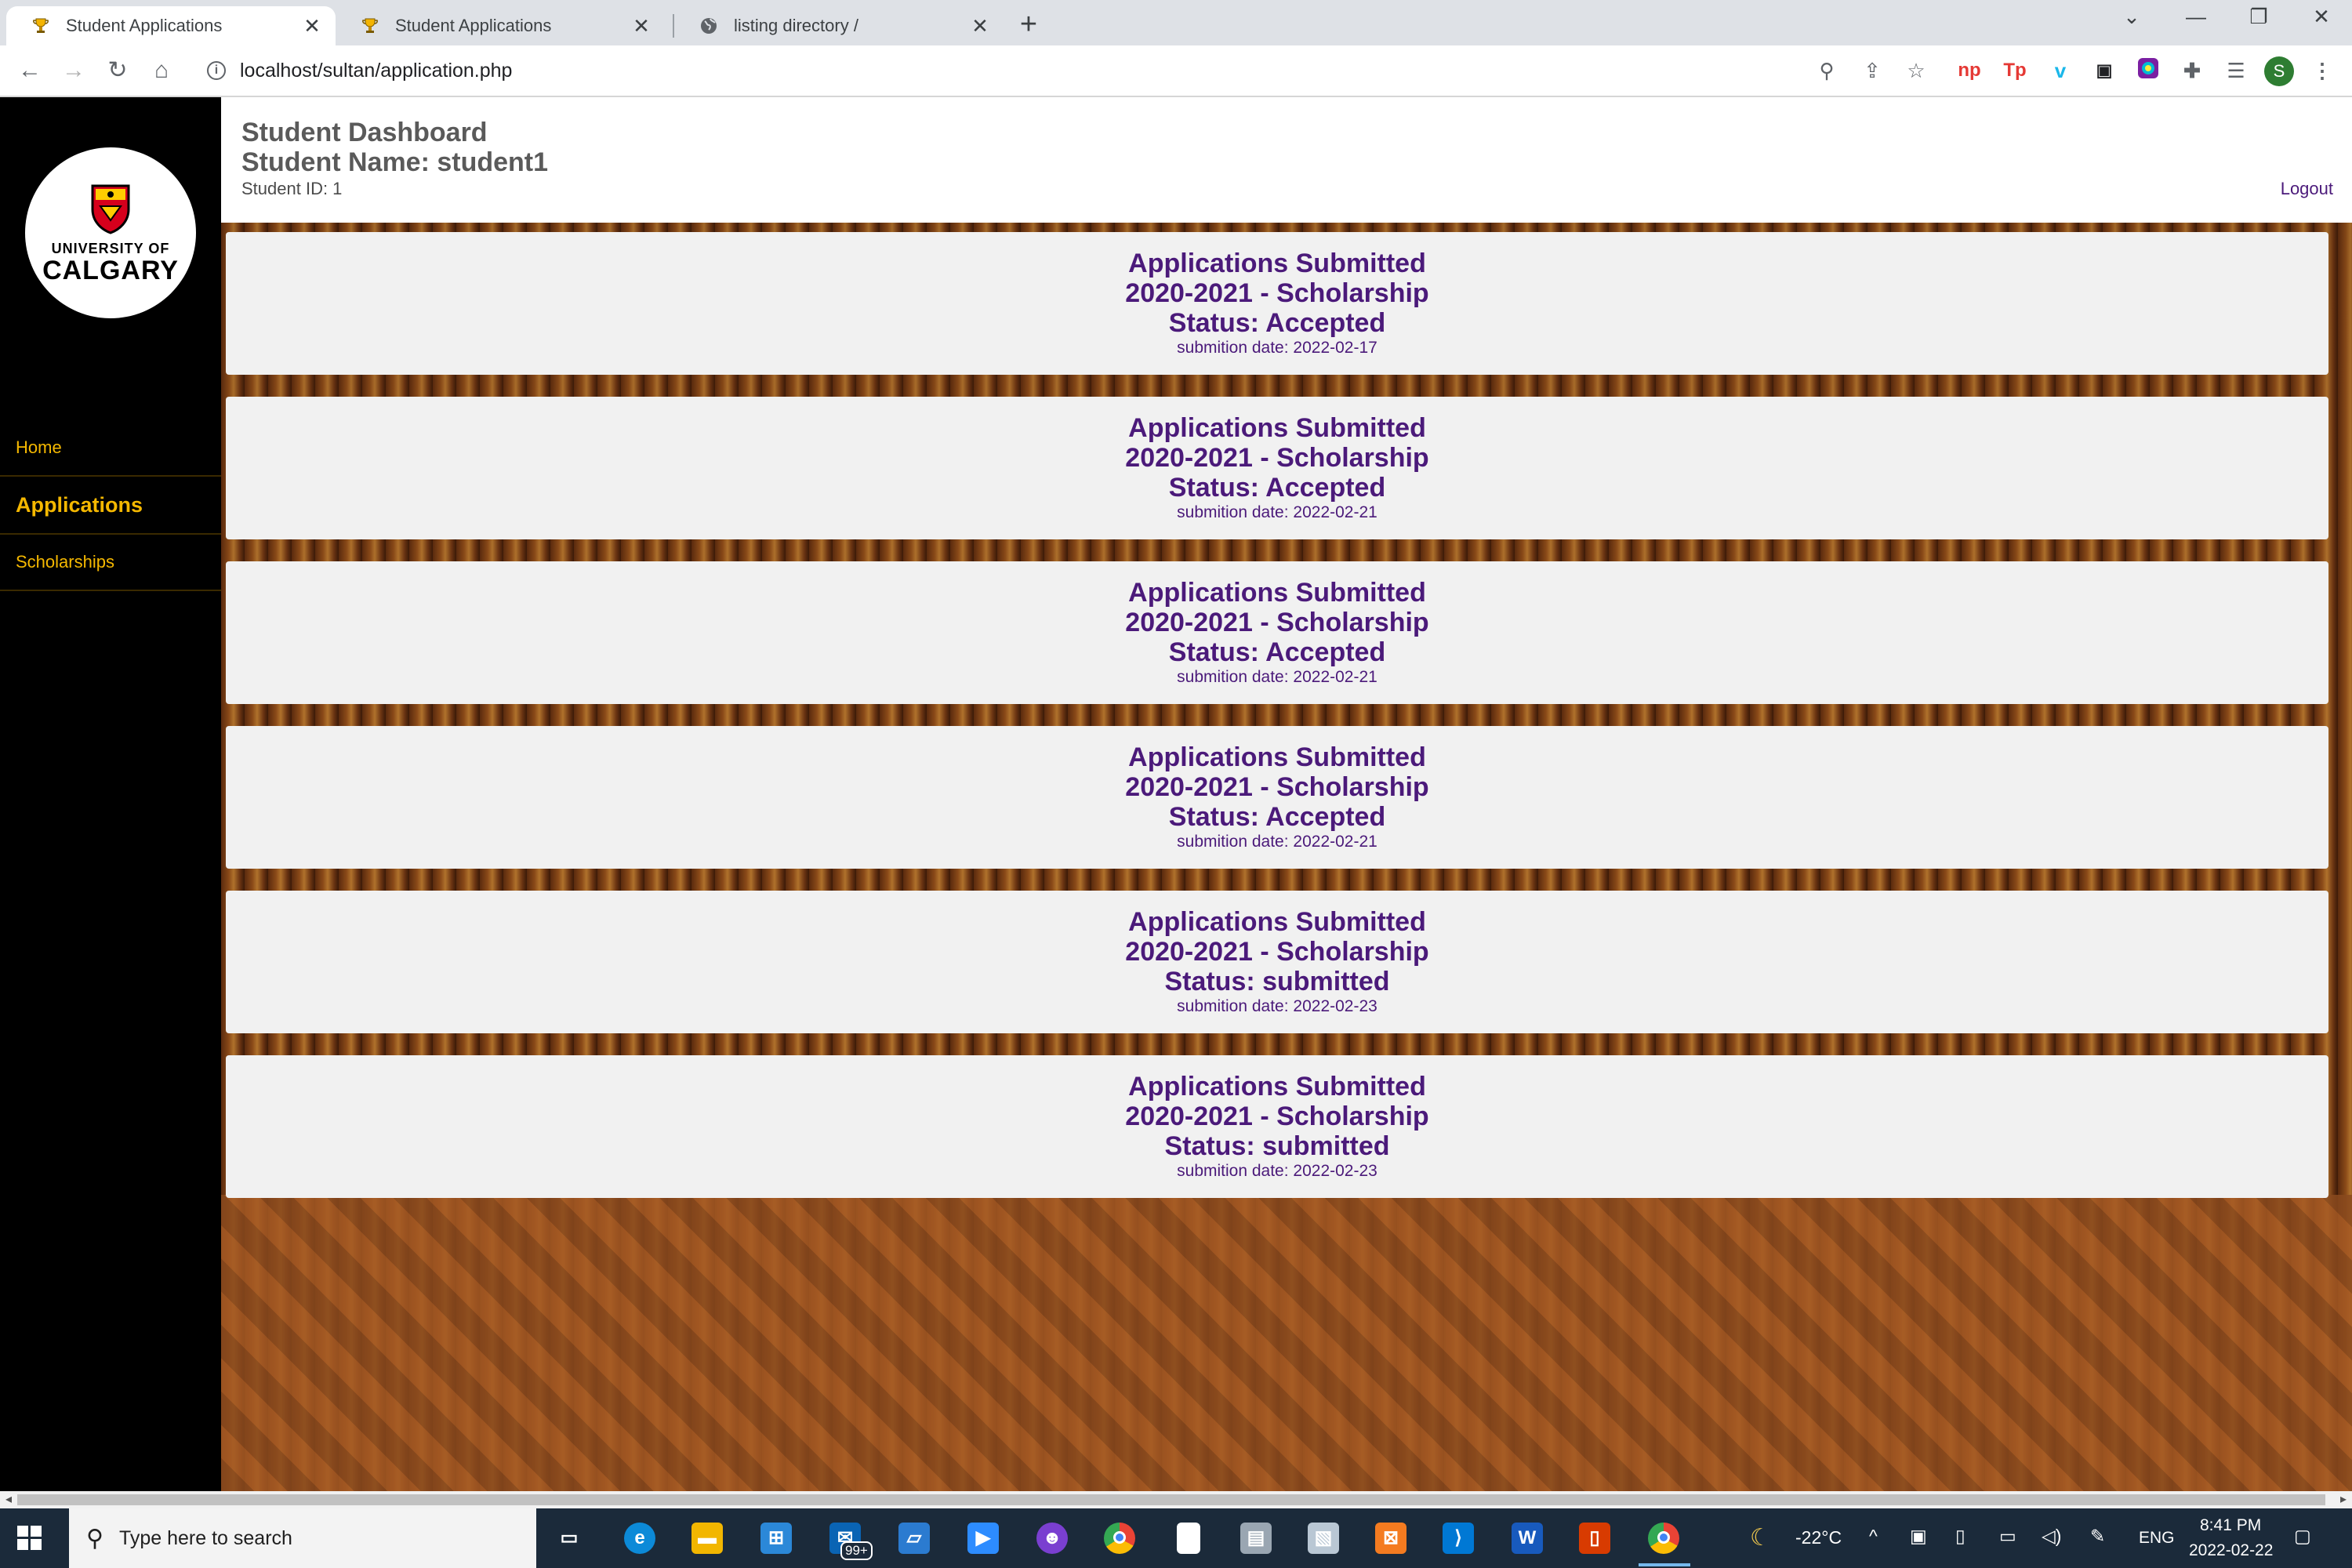 Image resolution: width=2352 pixels, height=1568 pixels. I want to click on sidebar-item-home: Home, so click(110, 449).